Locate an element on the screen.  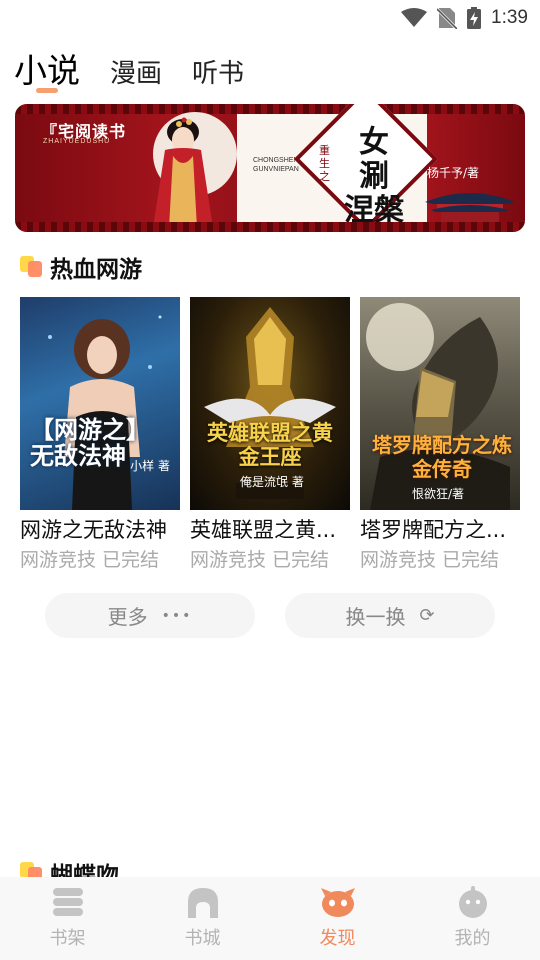
nav-bookstore: 书城 is located at coordinates (202, 918).